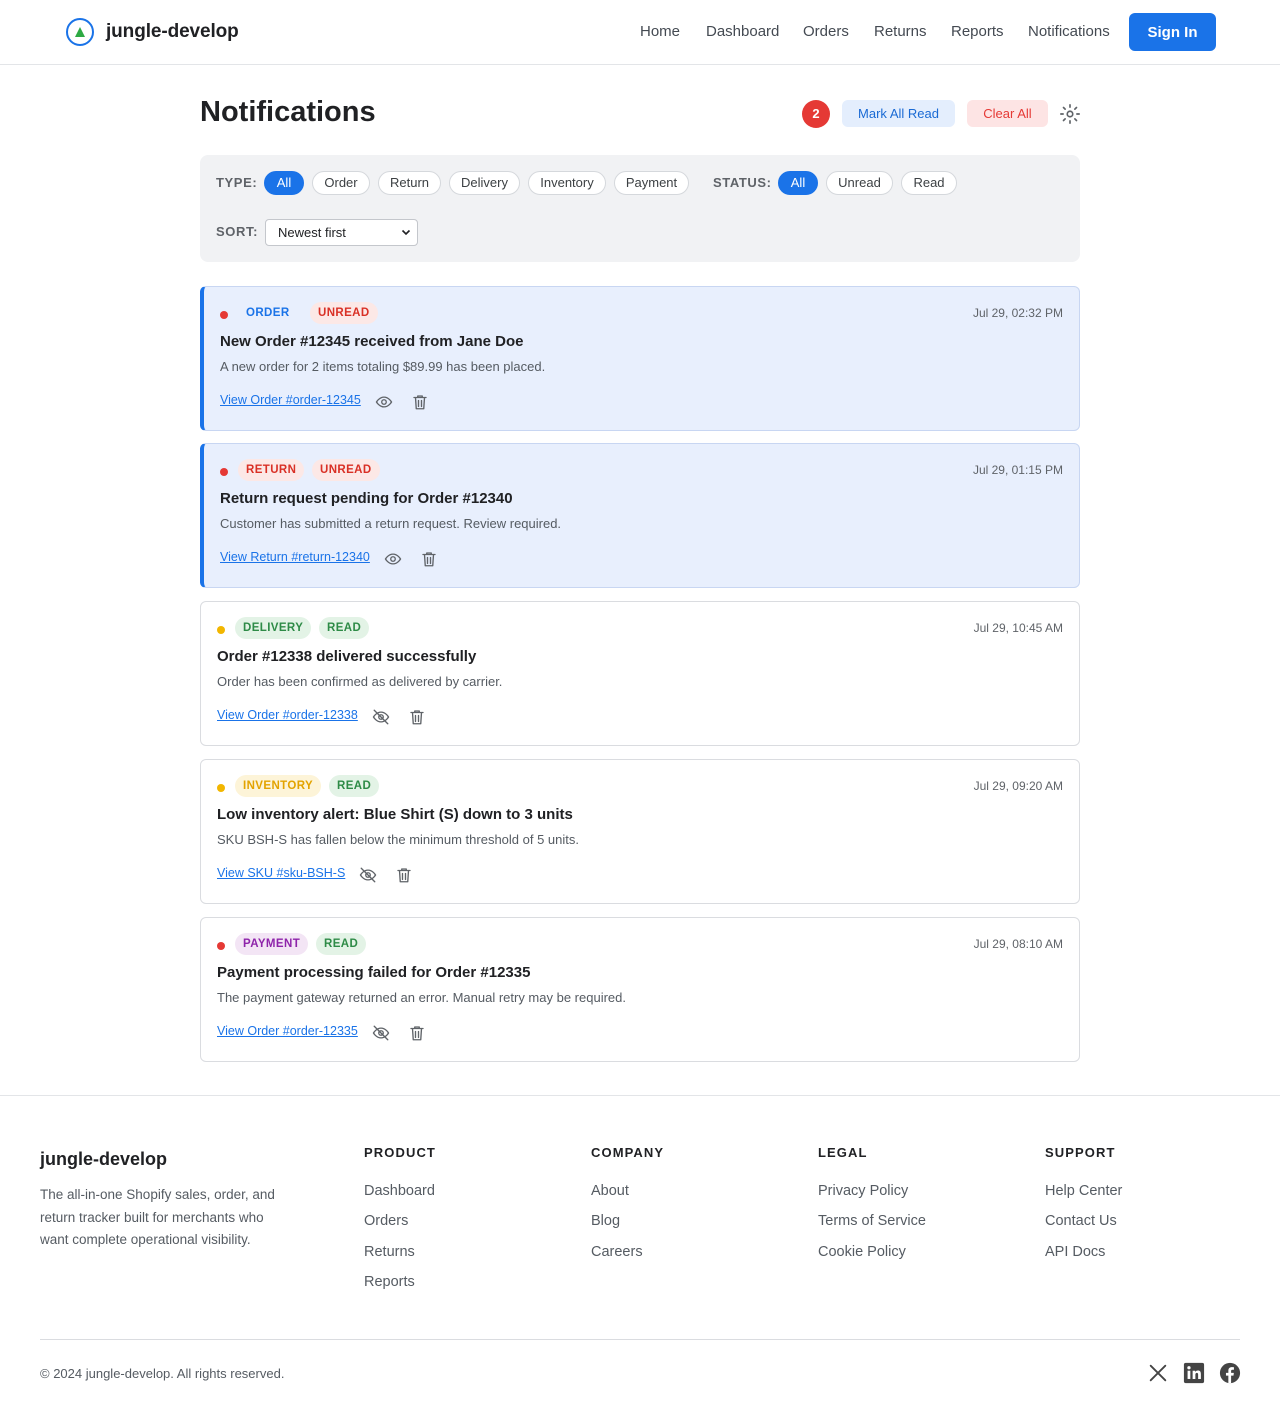 This screenshot has width=1280, height=1407. What do you see at coordinates (409, 183) in the screenshot?
I see `type-filter-return: Return` at bounding box center [409, 183].